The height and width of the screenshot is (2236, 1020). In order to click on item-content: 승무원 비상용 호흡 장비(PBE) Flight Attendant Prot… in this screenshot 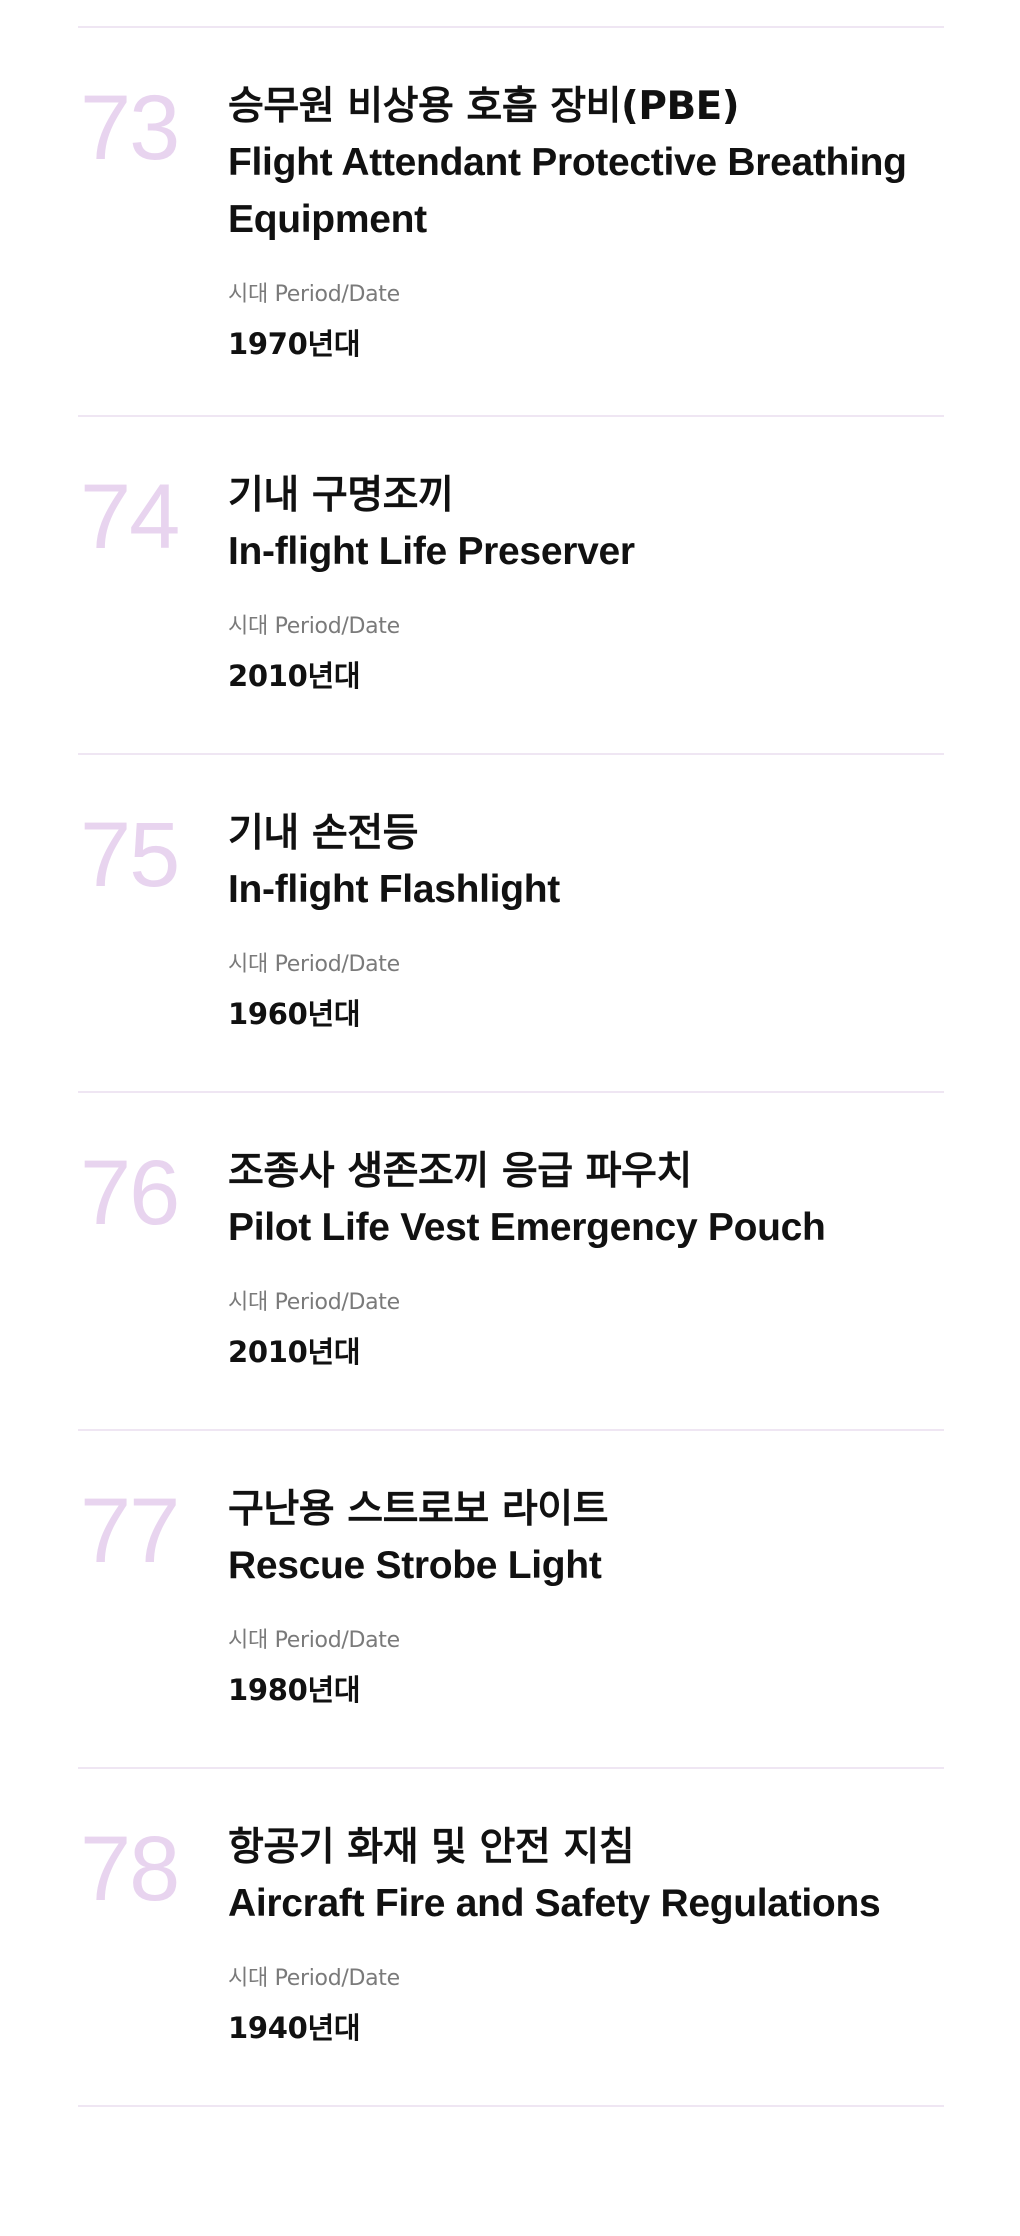, I will do `click(586, 221)`.